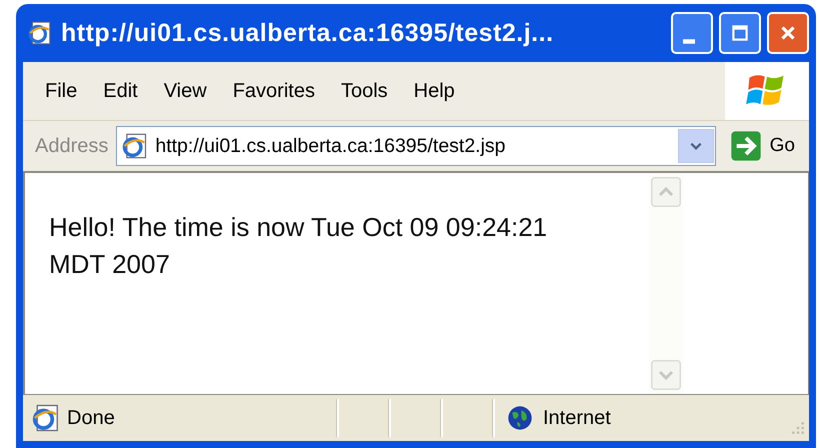  I want to click on resize-grip-icon, so click(798, 428).